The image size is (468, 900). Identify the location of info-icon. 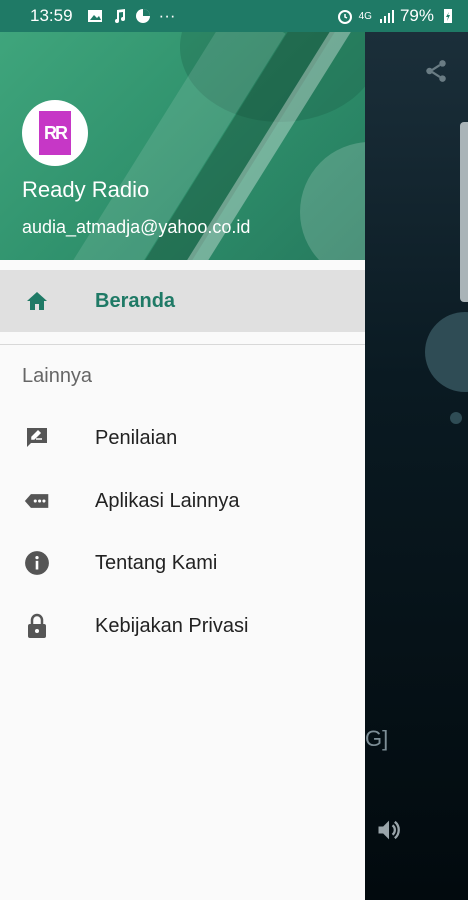
(37, 563).